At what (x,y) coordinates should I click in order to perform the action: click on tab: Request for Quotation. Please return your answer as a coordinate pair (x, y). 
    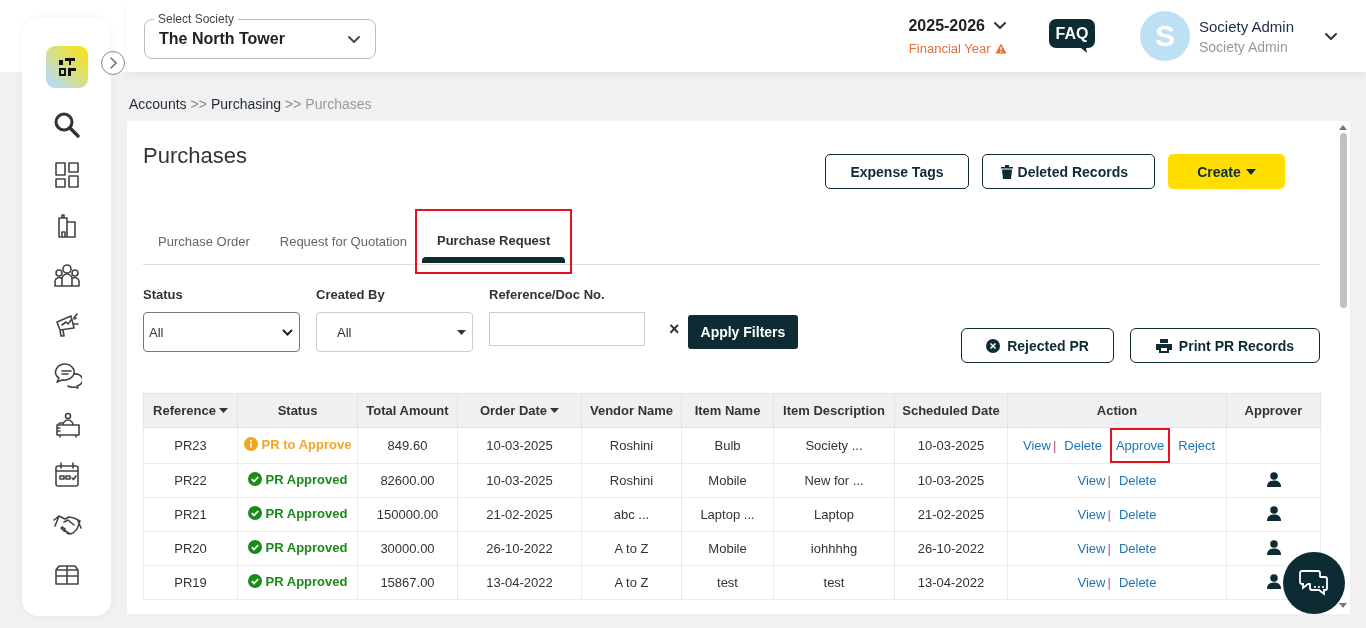
    Looking at the image, I should click on (343, 241).